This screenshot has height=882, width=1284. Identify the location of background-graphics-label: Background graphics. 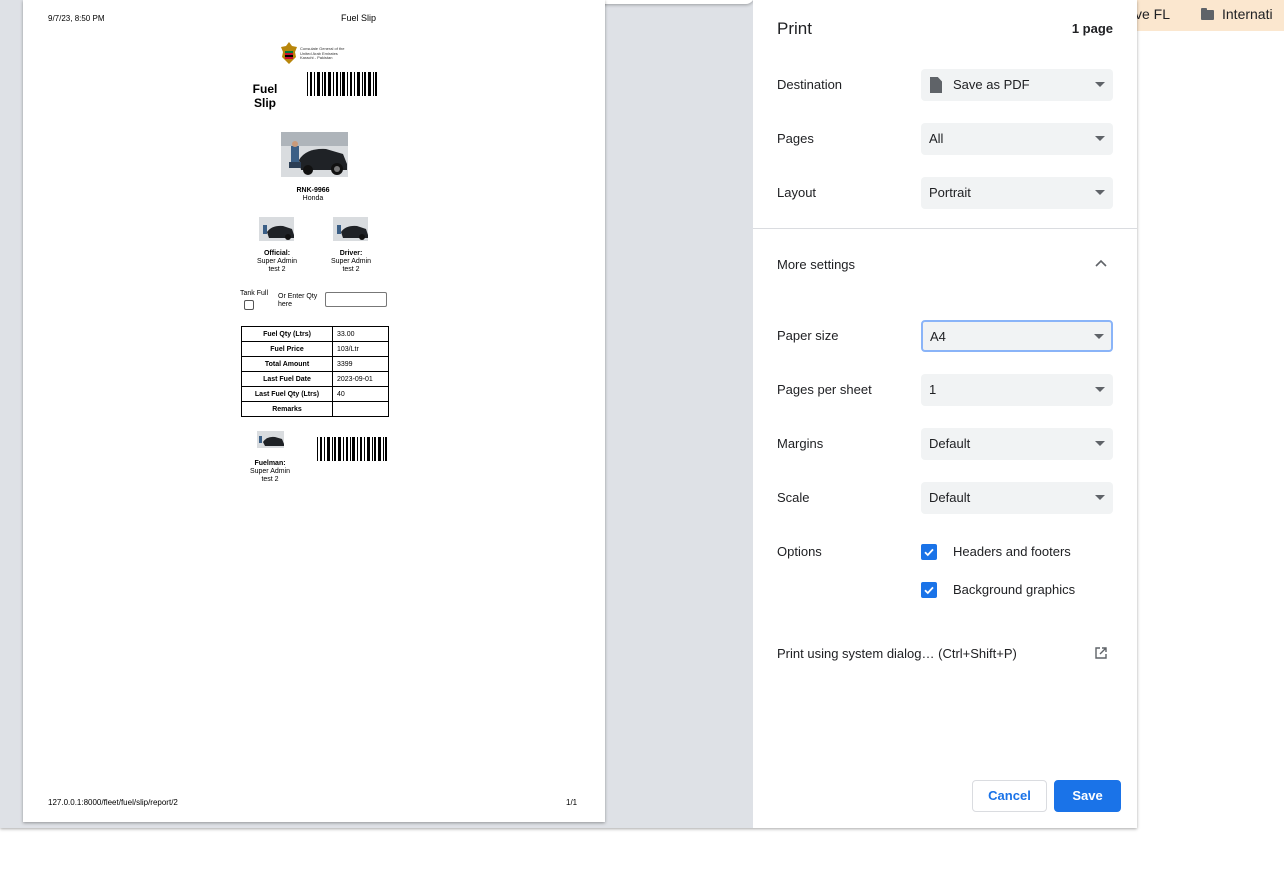
(1014, 589).